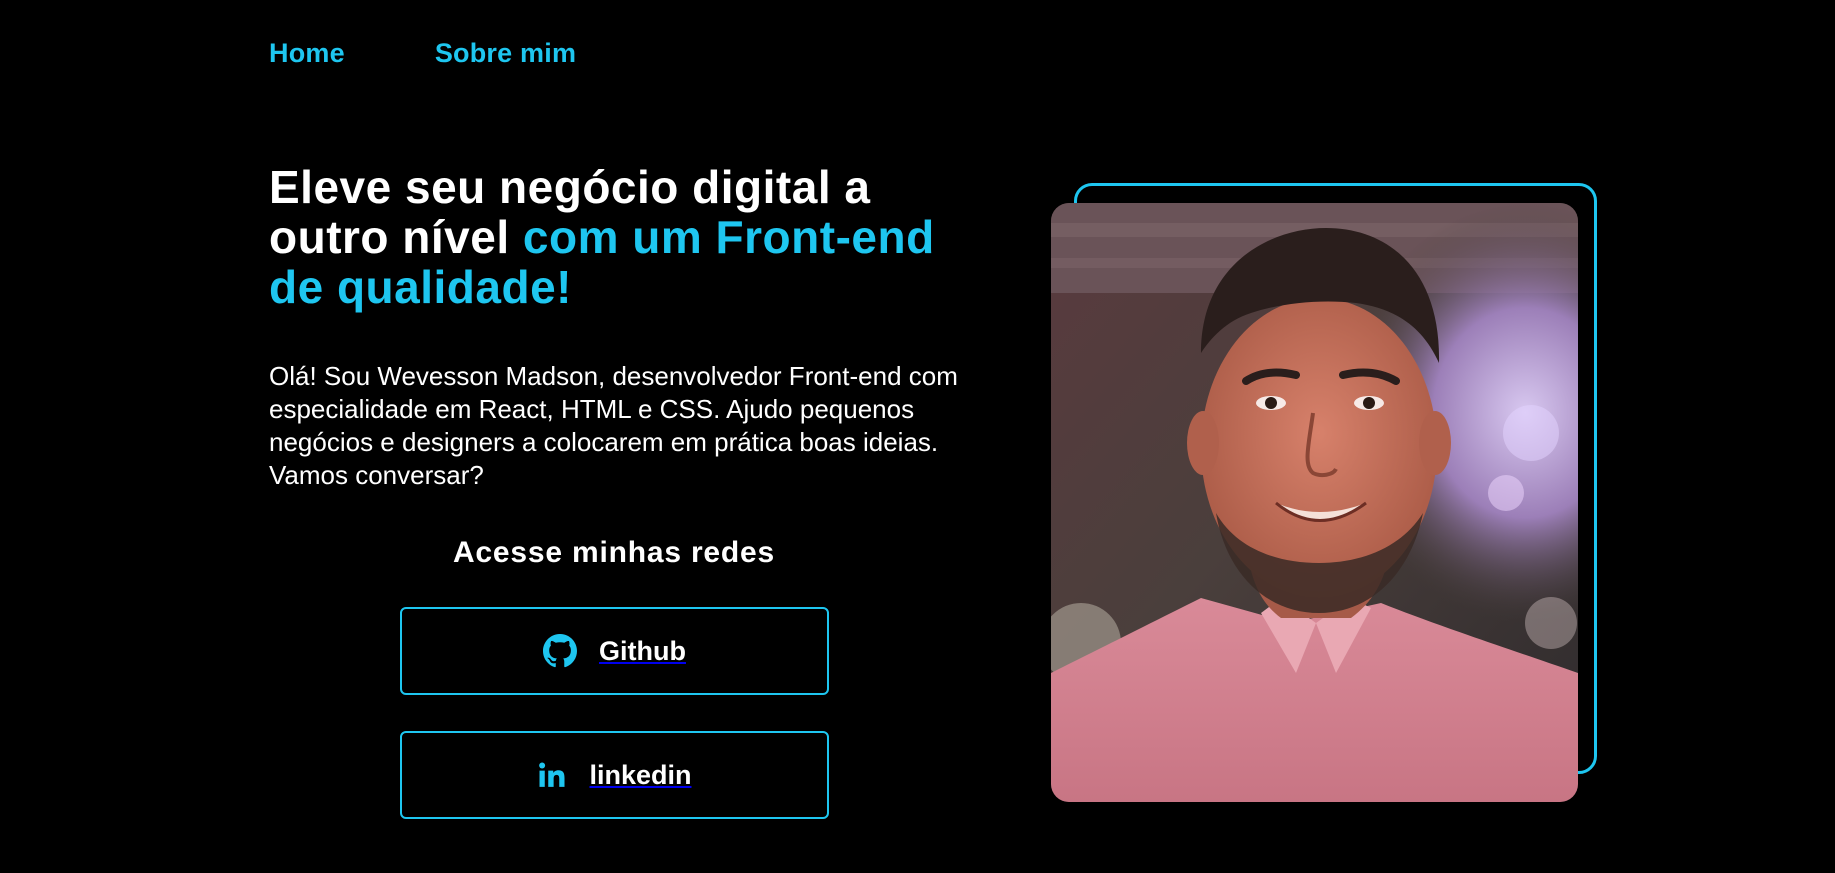  What do you see at coordinates (640, 774) in the screenshot?
I see `linkedin-button-label: linkedin` at bounding box center [640, 774].